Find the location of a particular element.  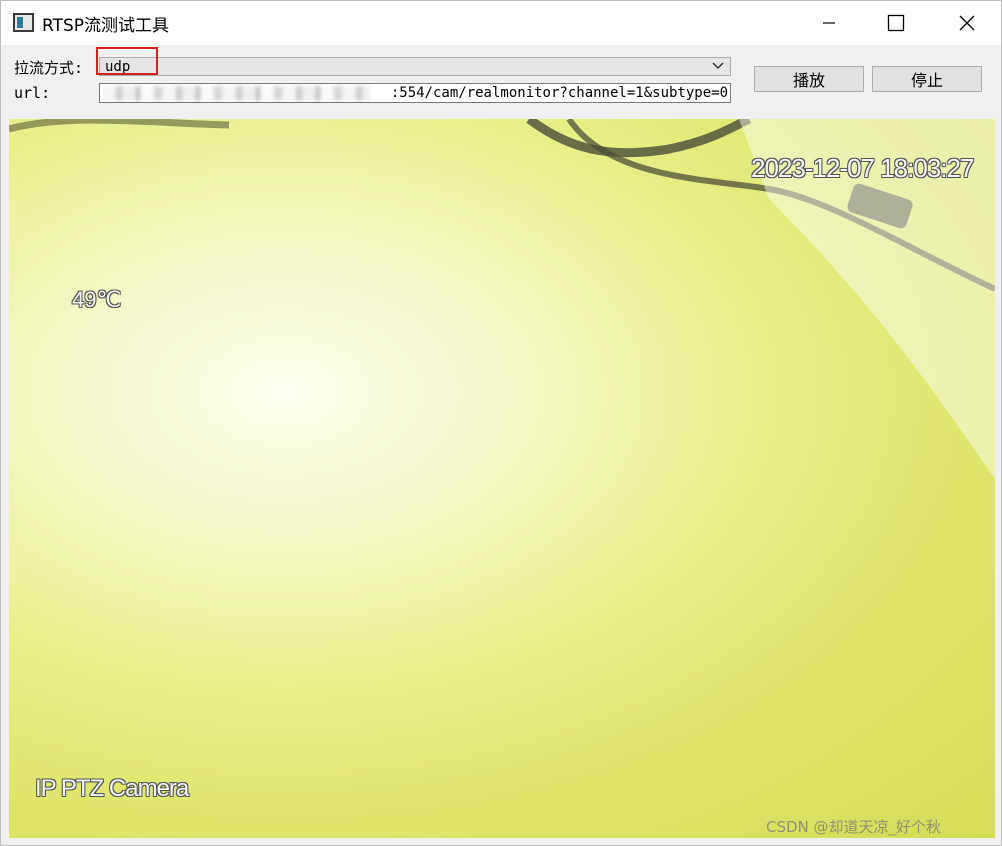

maximize-button is located at coordinates (896, 23).